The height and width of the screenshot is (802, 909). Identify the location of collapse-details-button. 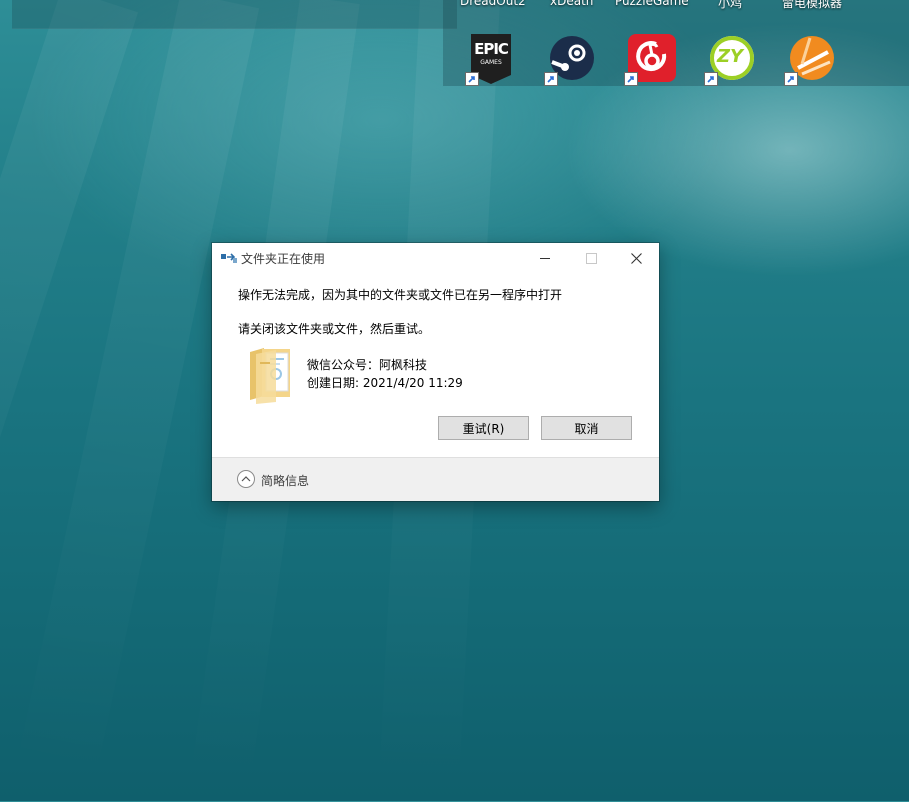
(246, 479).